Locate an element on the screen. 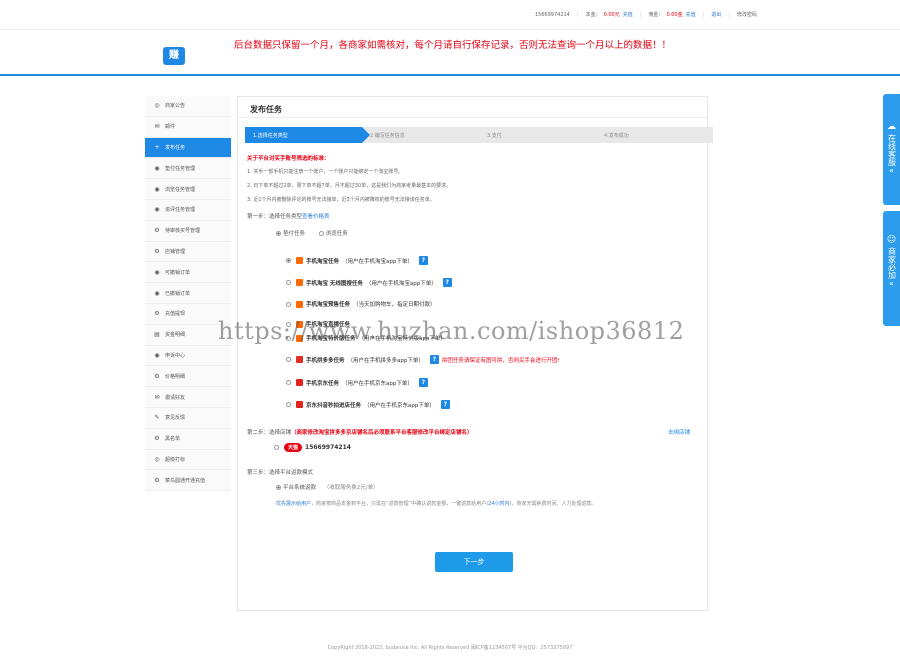 Image resolution: width=900 pixels, height=667 pixels. radio-browse is located at coordinates (321, 233).